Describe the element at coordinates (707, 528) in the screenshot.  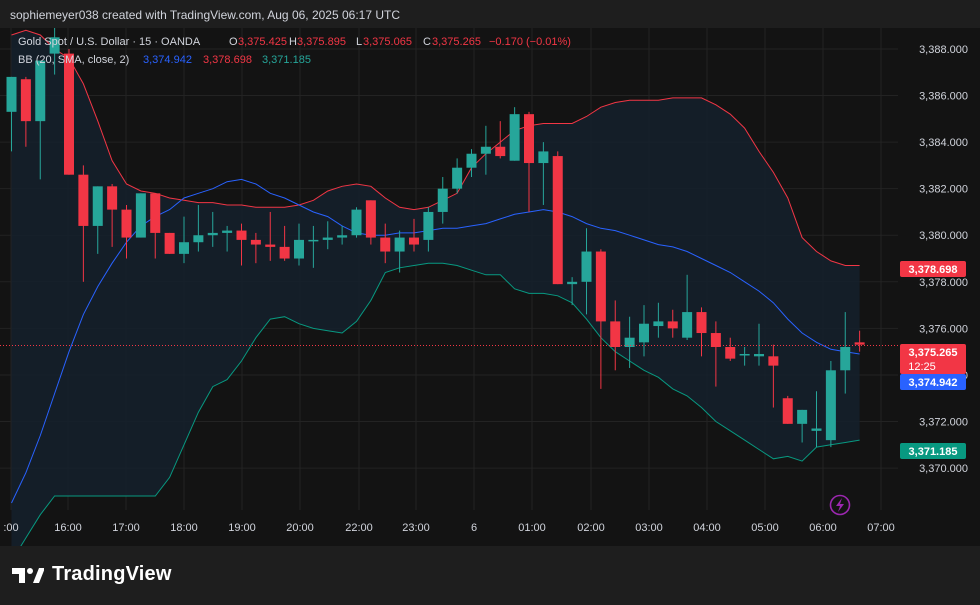
I see `time-tick-label: 04:00` at that location.